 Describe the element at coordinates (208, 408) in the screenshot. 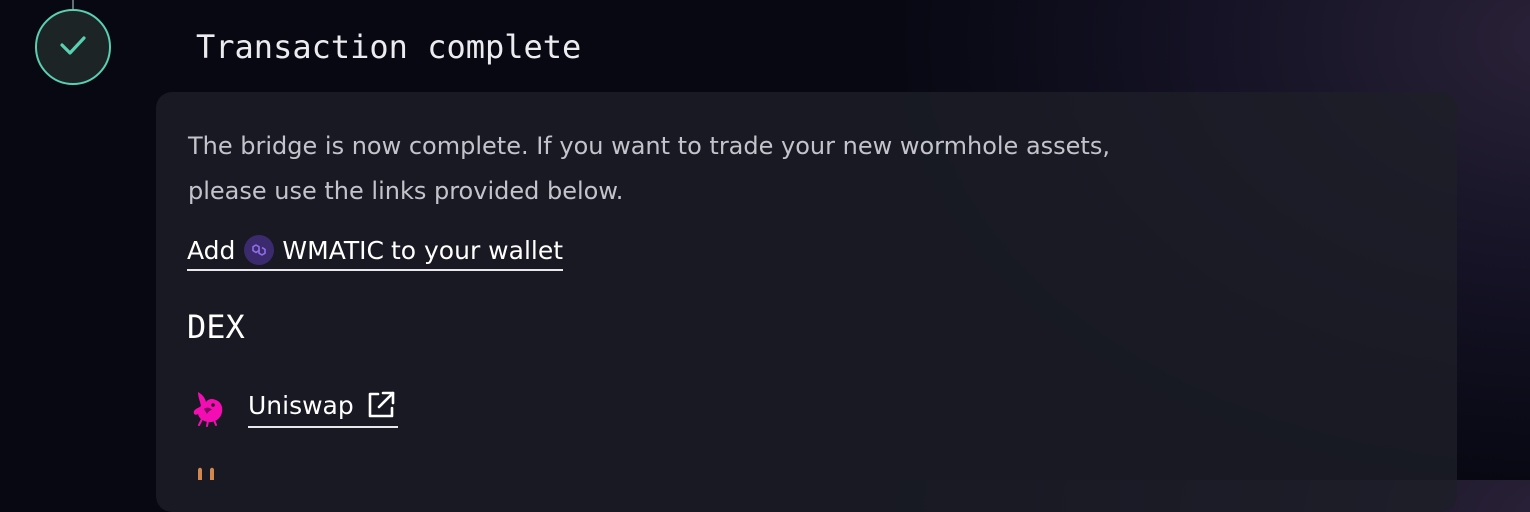

I see `uniswap-icon` at that location.